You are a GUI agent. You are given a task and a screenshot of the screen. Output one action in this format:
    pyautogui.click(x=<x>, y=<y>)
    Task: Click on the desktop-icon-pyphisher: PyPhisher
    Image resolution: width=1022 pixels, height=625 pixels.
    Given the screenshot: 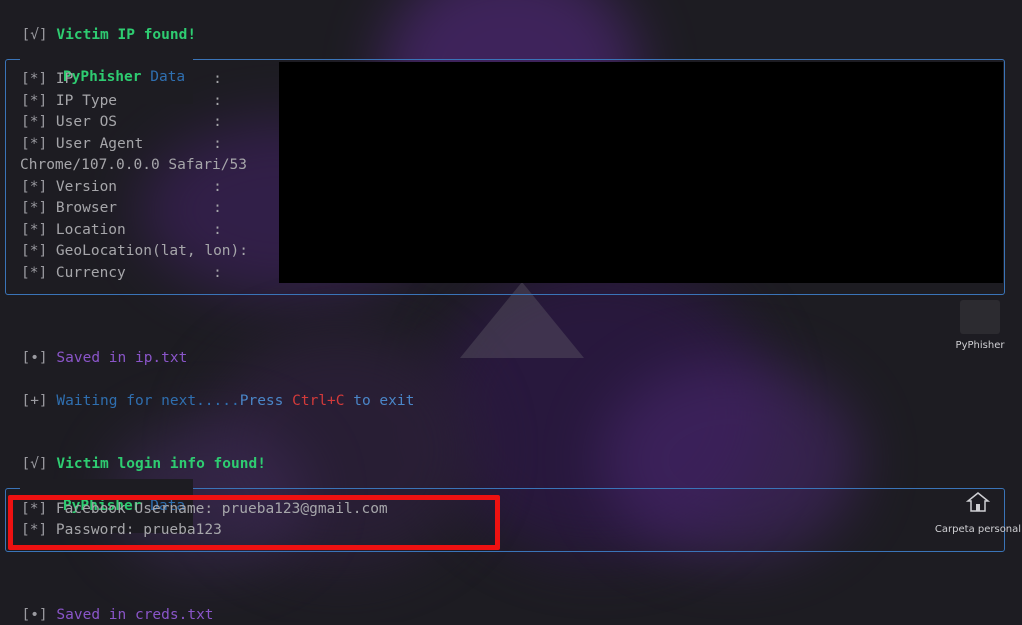 What is the action you would take?
    pyautogui.click(x=980, y=325)
    